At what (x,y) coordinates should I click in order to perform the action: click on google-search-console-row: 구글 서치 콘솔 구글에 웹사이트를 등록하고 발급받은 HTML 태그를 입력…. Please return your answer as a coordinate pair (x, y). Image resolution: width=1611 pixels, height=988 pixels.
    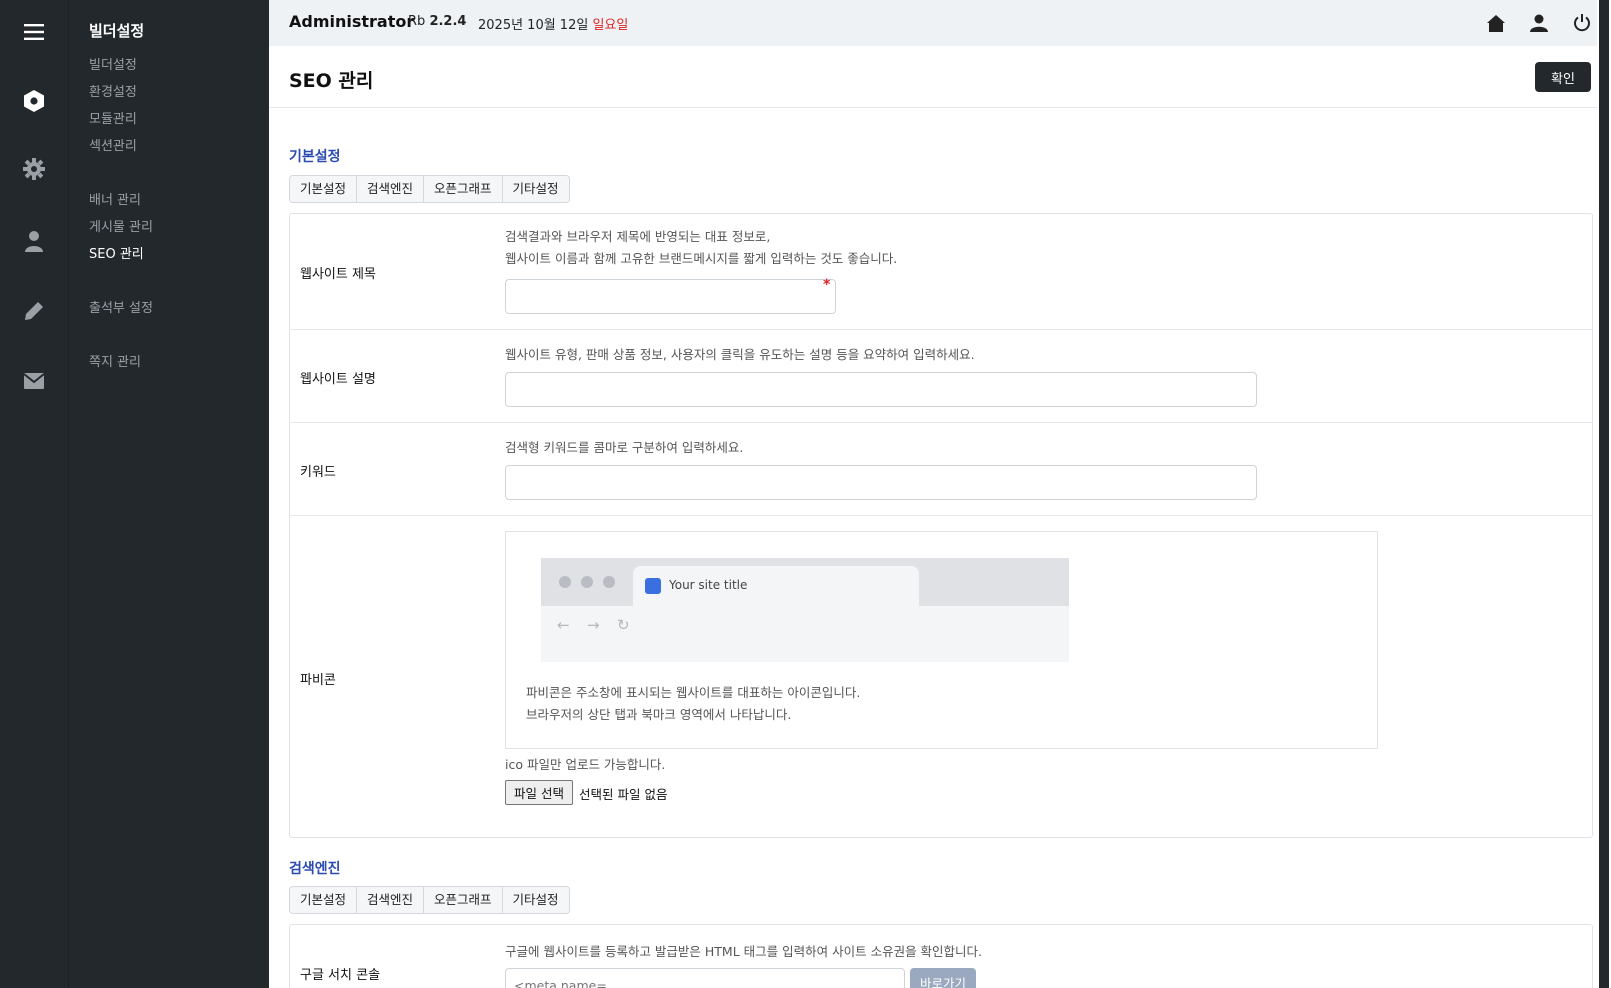
    Looking at the image, I should click on (941, 956).